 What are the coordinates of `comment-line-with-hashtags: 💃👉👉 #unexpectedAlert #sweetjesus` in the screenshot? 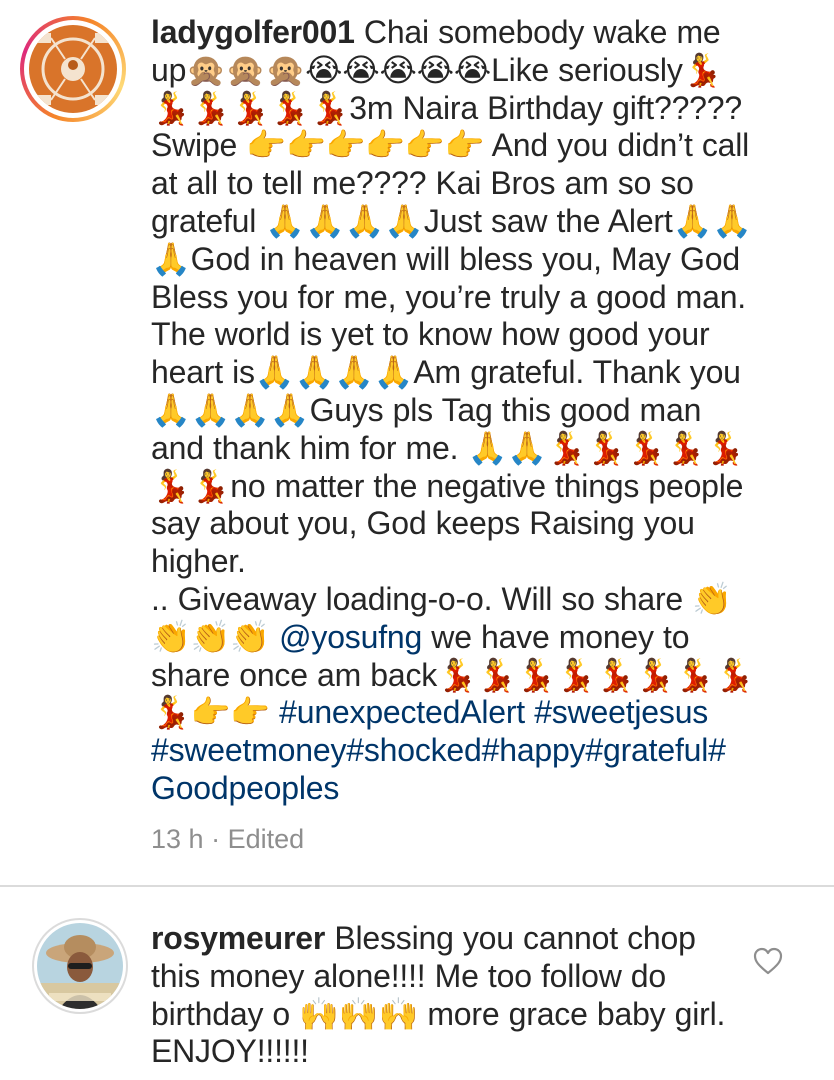 It's located at (452, 713).